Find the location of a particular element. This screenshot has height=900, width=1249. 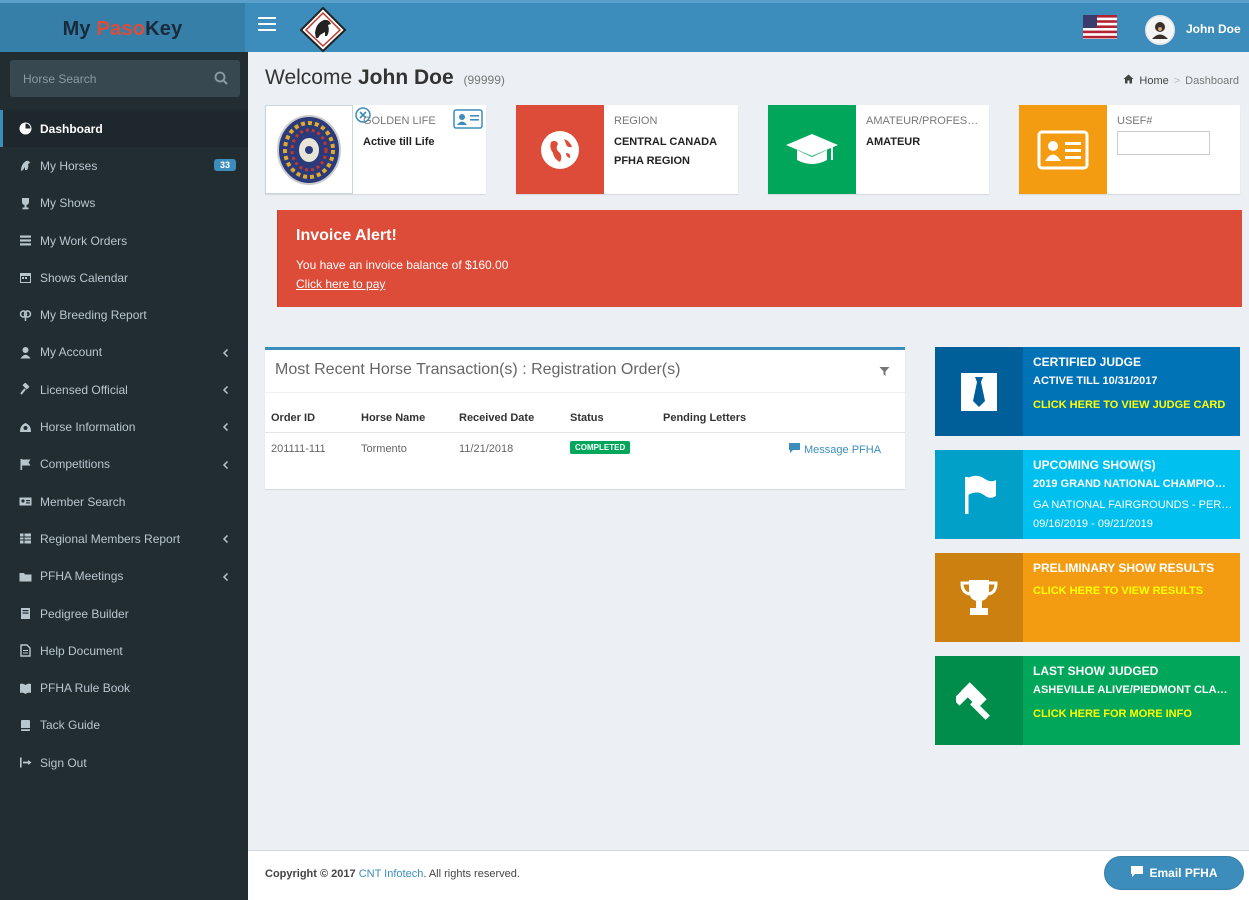

horse-search-box is located at coordinates (125, 78).